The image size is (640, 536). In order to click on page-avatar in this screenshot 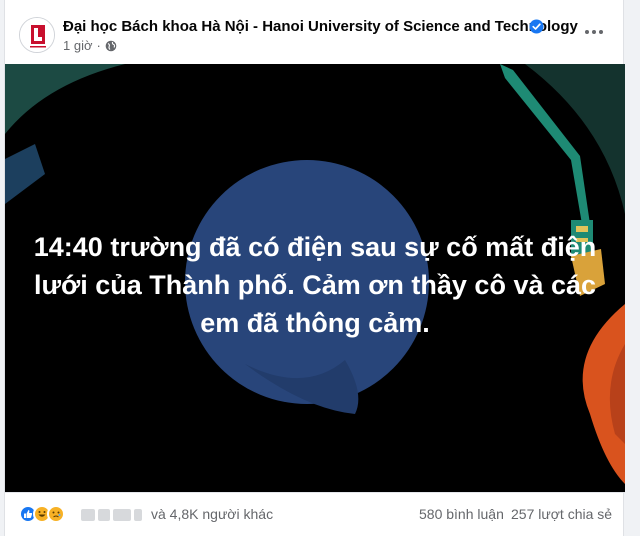, I will do `click(37, 35)`.